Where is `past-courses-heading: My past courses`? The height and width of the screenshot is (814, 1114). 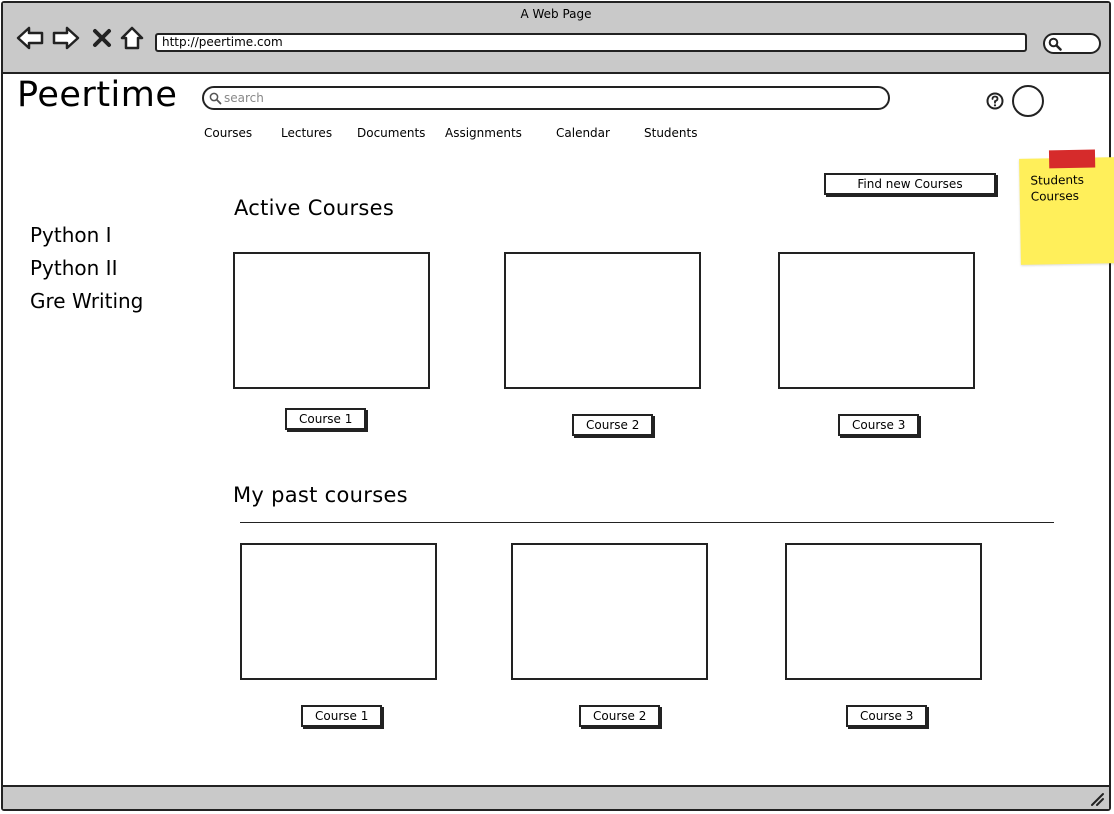
past-courses-heading: My past courses is located at coordinates (320, 495).